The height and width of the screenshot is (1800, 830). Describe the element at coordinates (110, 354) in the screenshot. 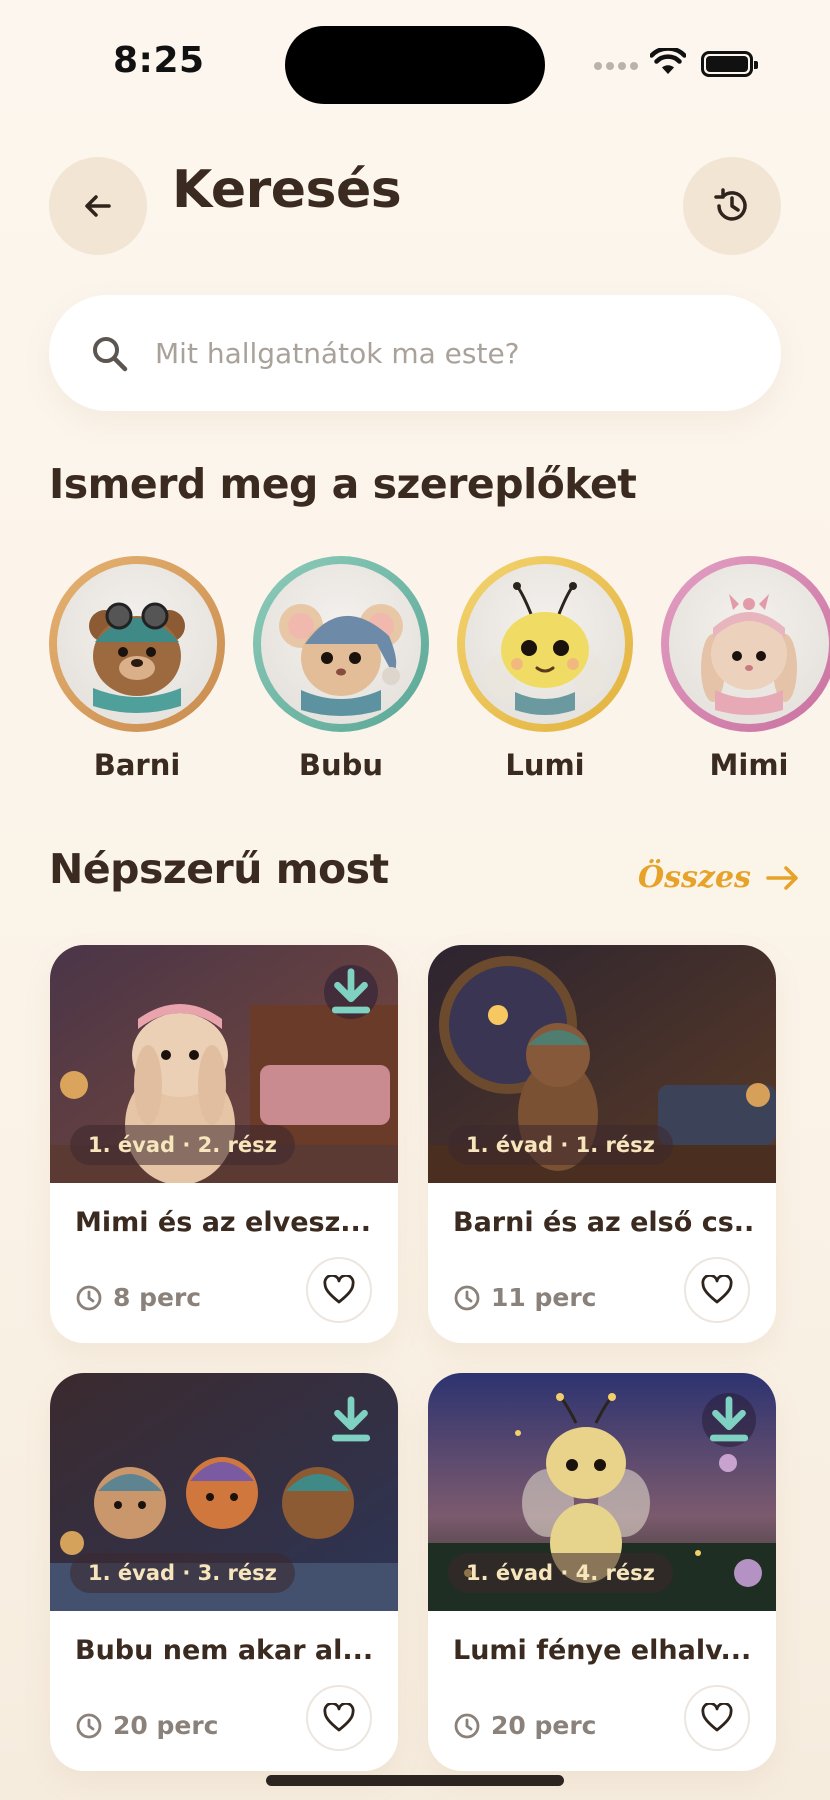

I see `search-icon` at that location.